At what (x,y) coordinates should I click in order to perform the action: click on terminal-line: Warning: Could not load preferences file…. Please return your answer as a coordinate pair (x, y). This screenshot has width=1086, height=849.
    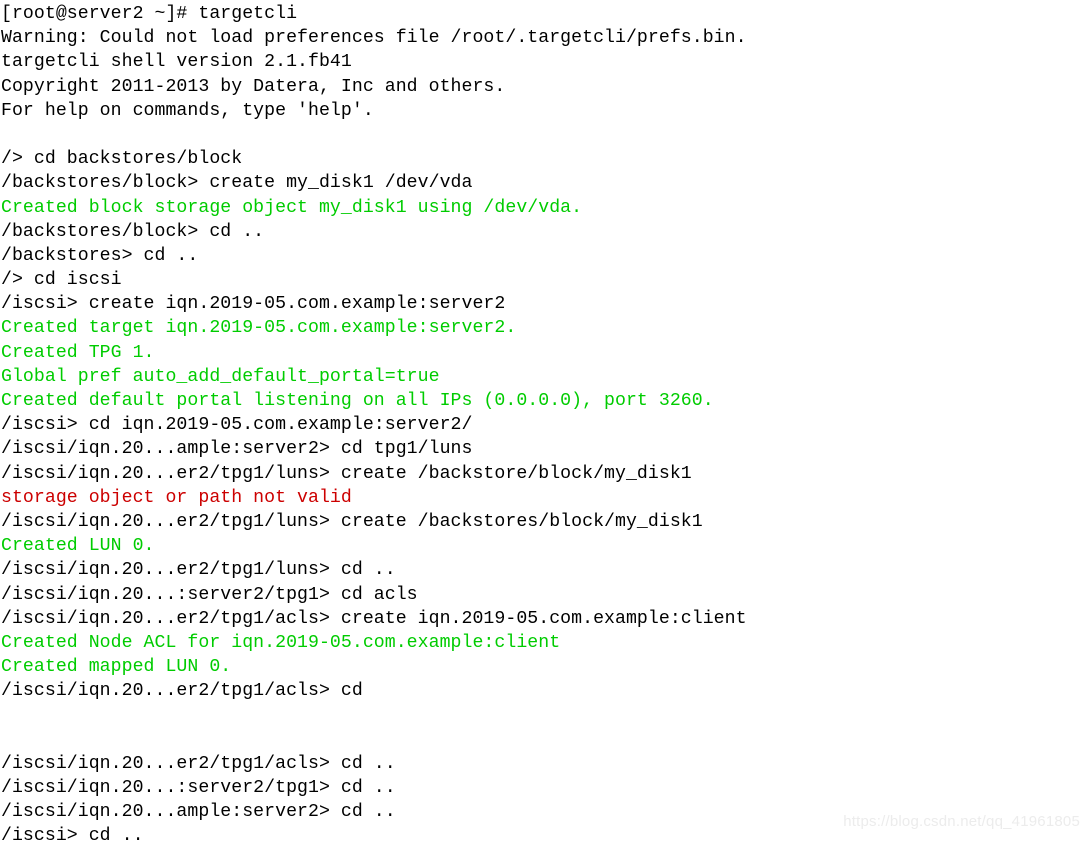
    Looking at the image, I should click on (374, 38).